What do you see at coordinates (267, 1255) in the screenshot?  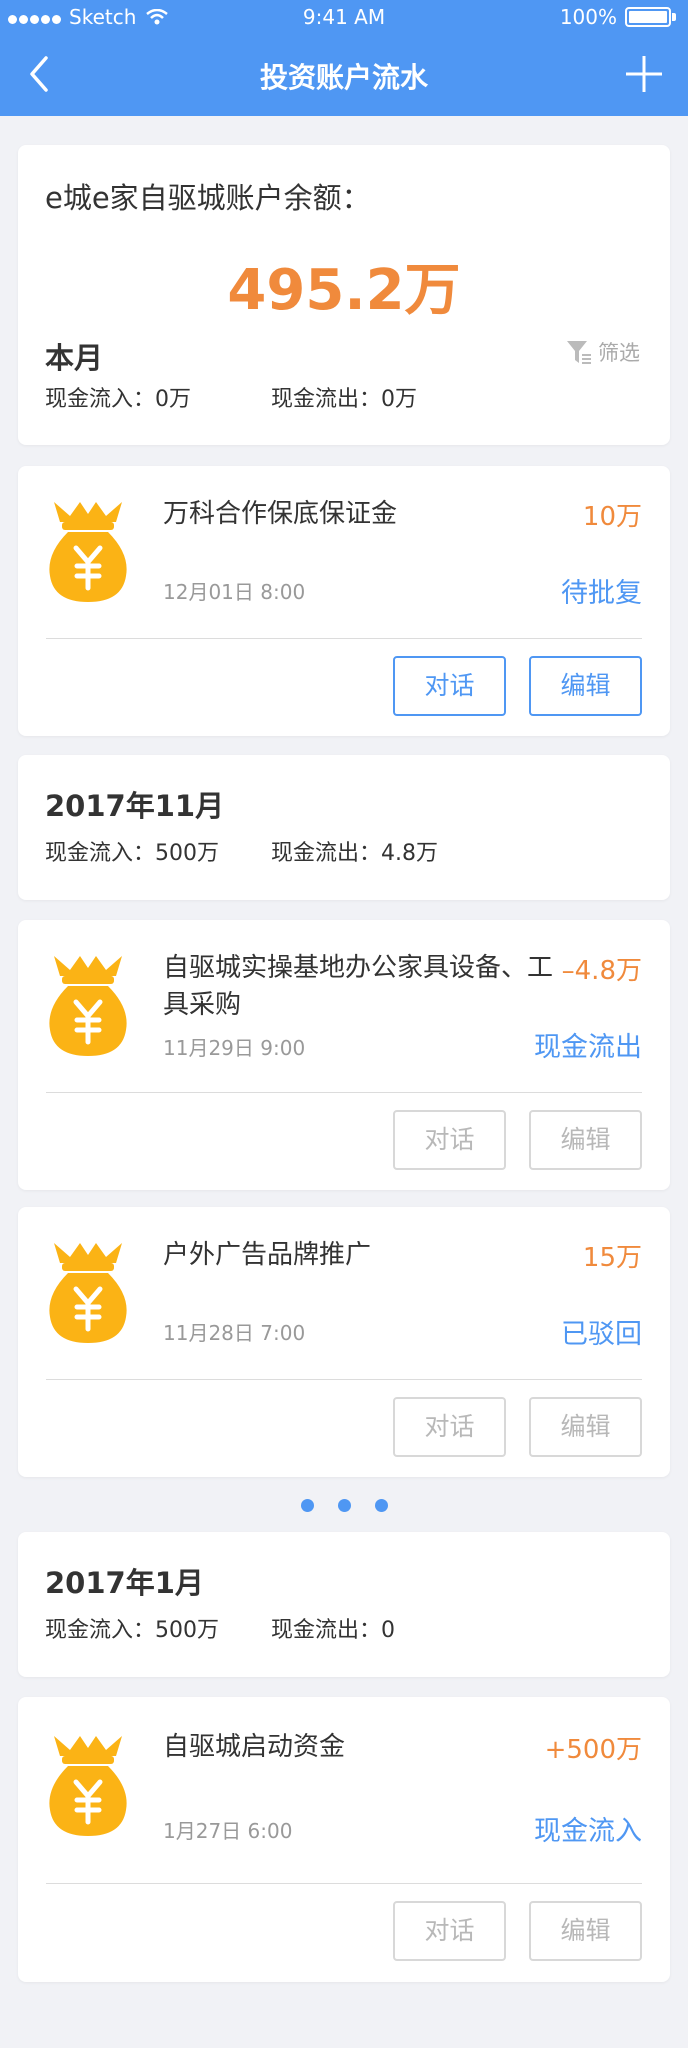 I see `transaction-title: 户外广告品牌推广` at bounding box center [267, 1255].